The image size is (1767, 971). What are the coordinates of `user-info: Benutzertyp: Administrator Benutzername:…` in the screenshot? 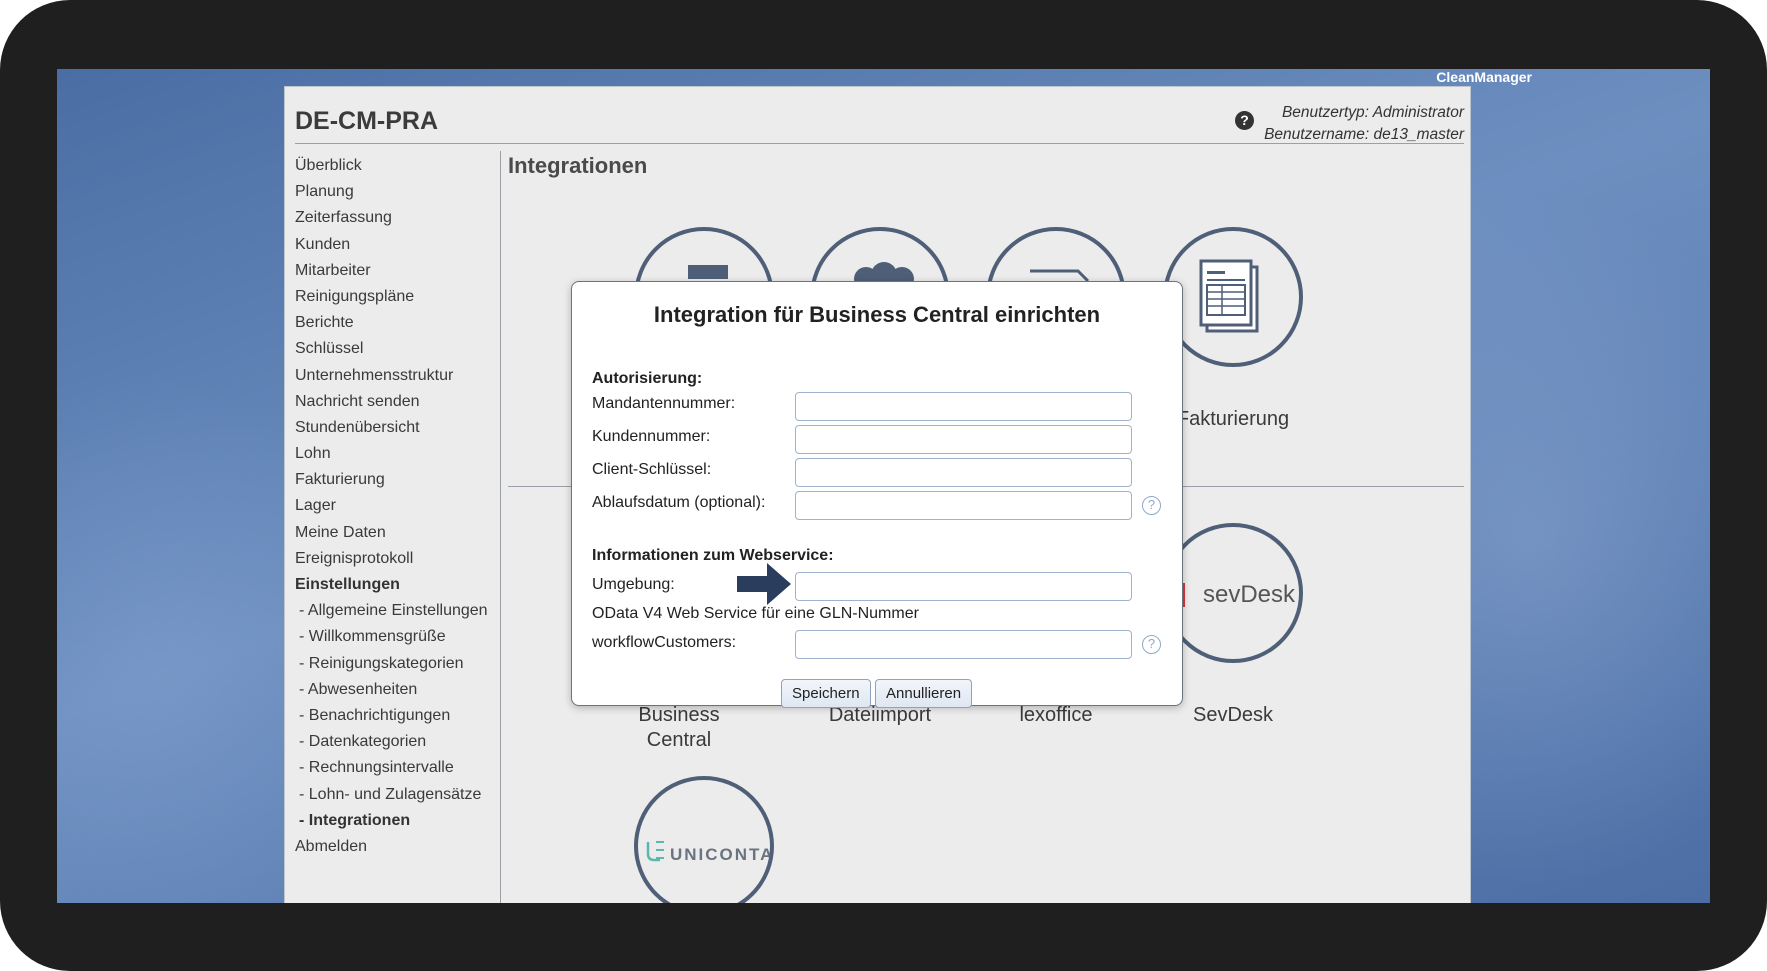 It's located at (1364, 124).